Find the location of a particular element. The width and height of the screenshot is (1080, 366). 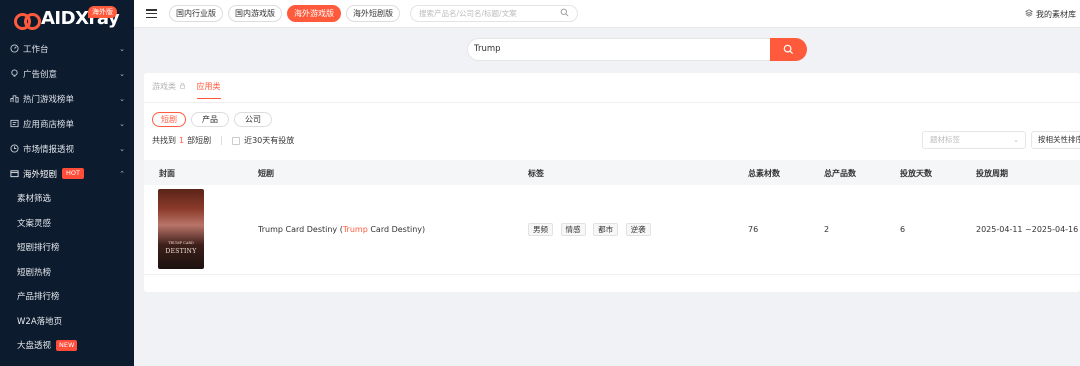

tab-domestic-game: 国内游戏版 is located at coordinates (255, 13).